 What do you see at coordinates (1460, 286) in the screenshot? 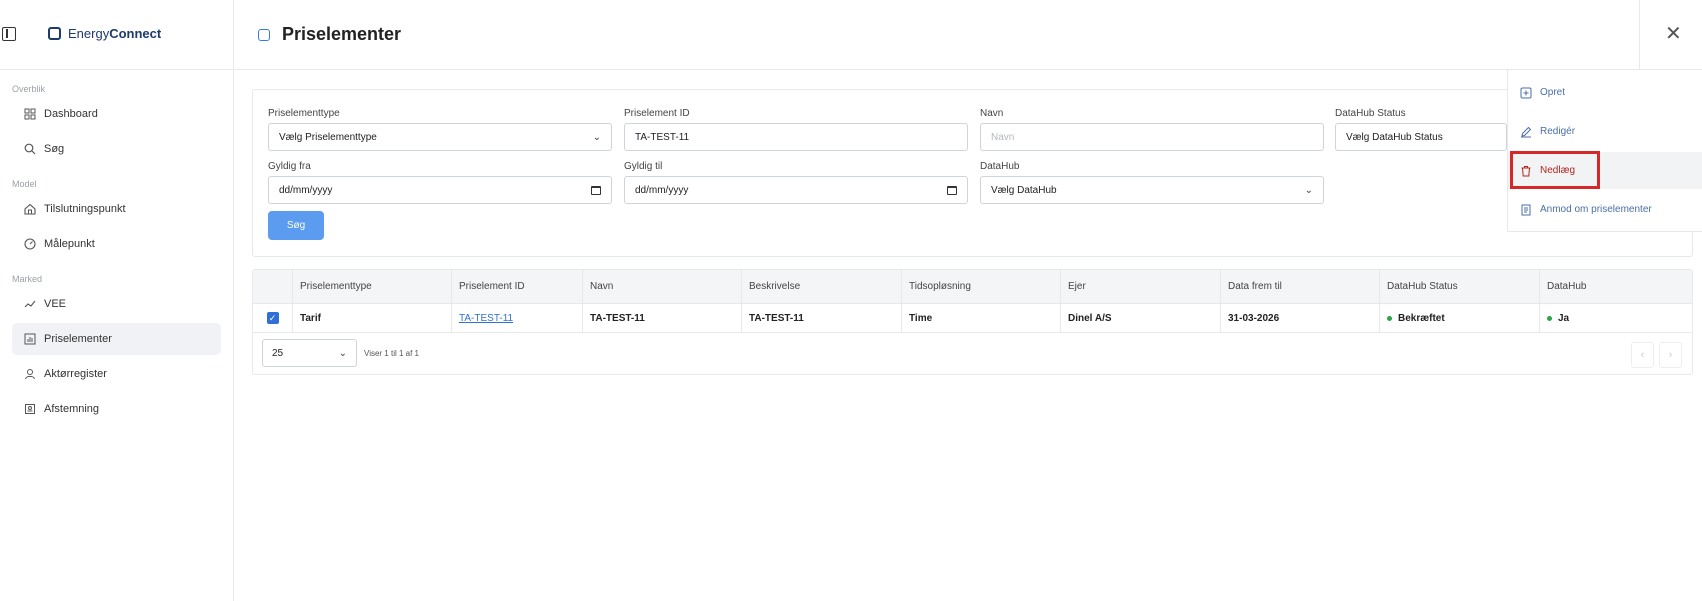
I see `column-header: DataHub Status` at bounding box center [1460, 286].